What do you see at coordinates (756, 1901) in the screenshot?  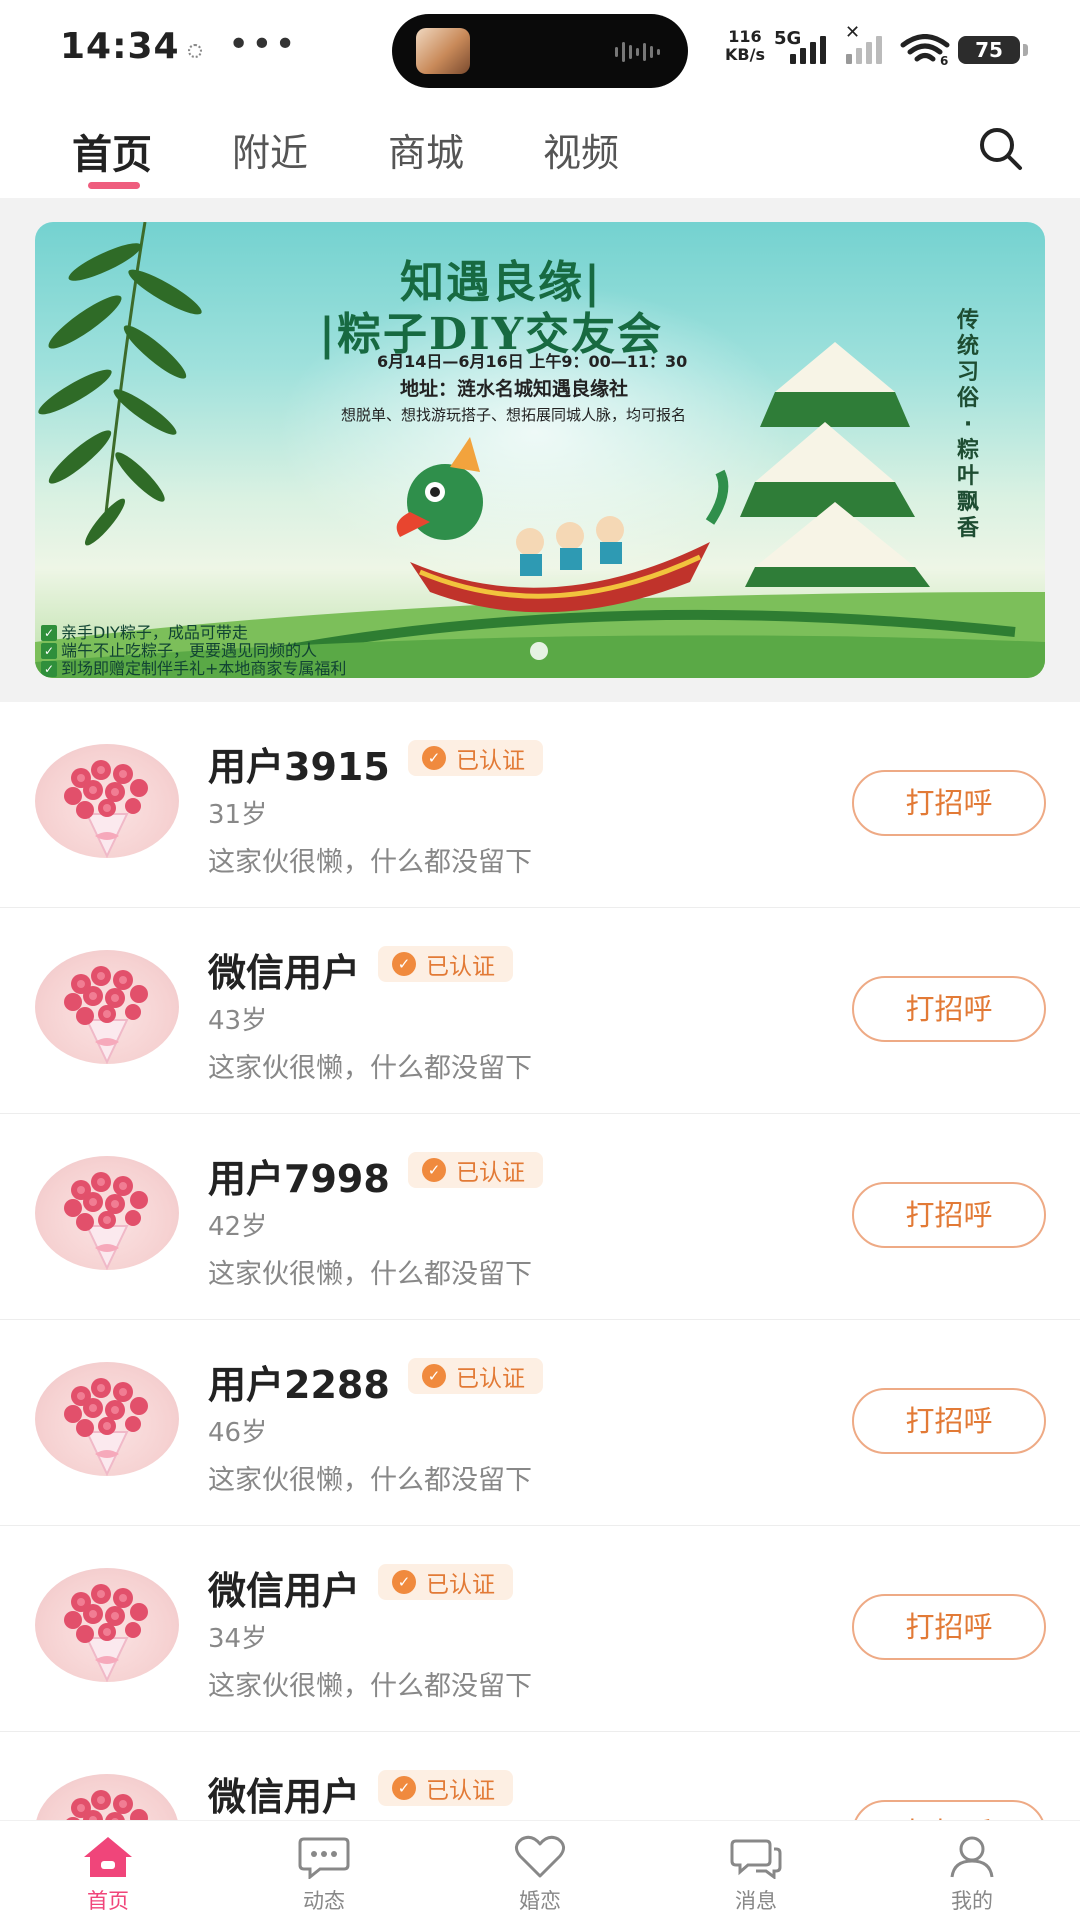 I see `nav-messages-label: 消息` at bounding box center [756, 1901].